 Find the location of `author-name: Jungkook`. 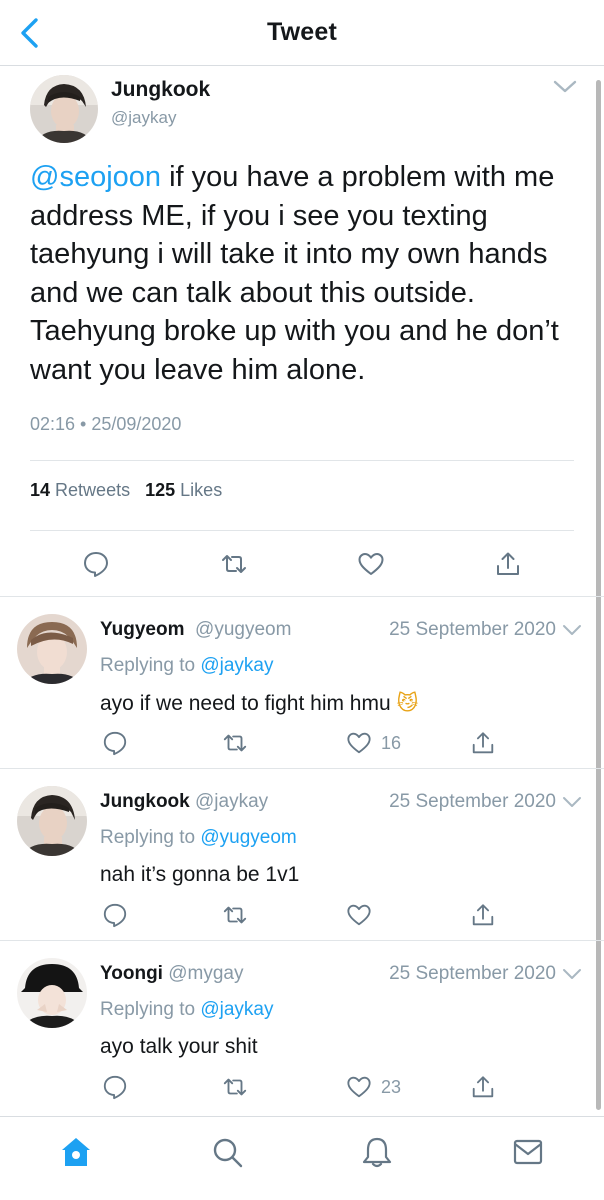

author-name: Jungkook is located at coordinates (160, 90).